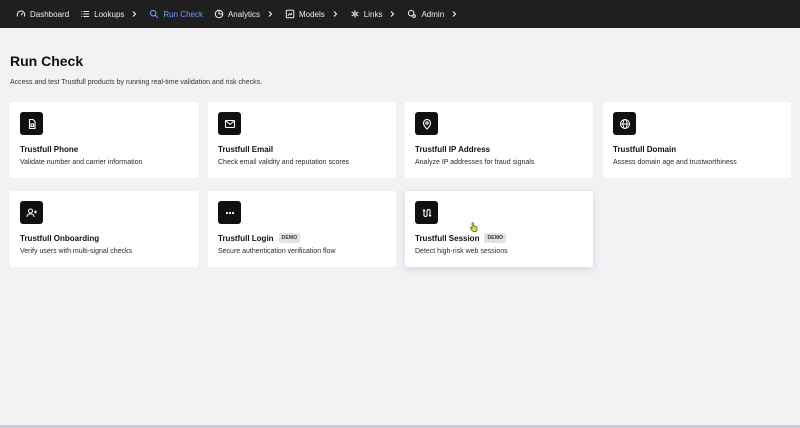  I want to click on card-title: Trustfull Login, so click(246, 238).